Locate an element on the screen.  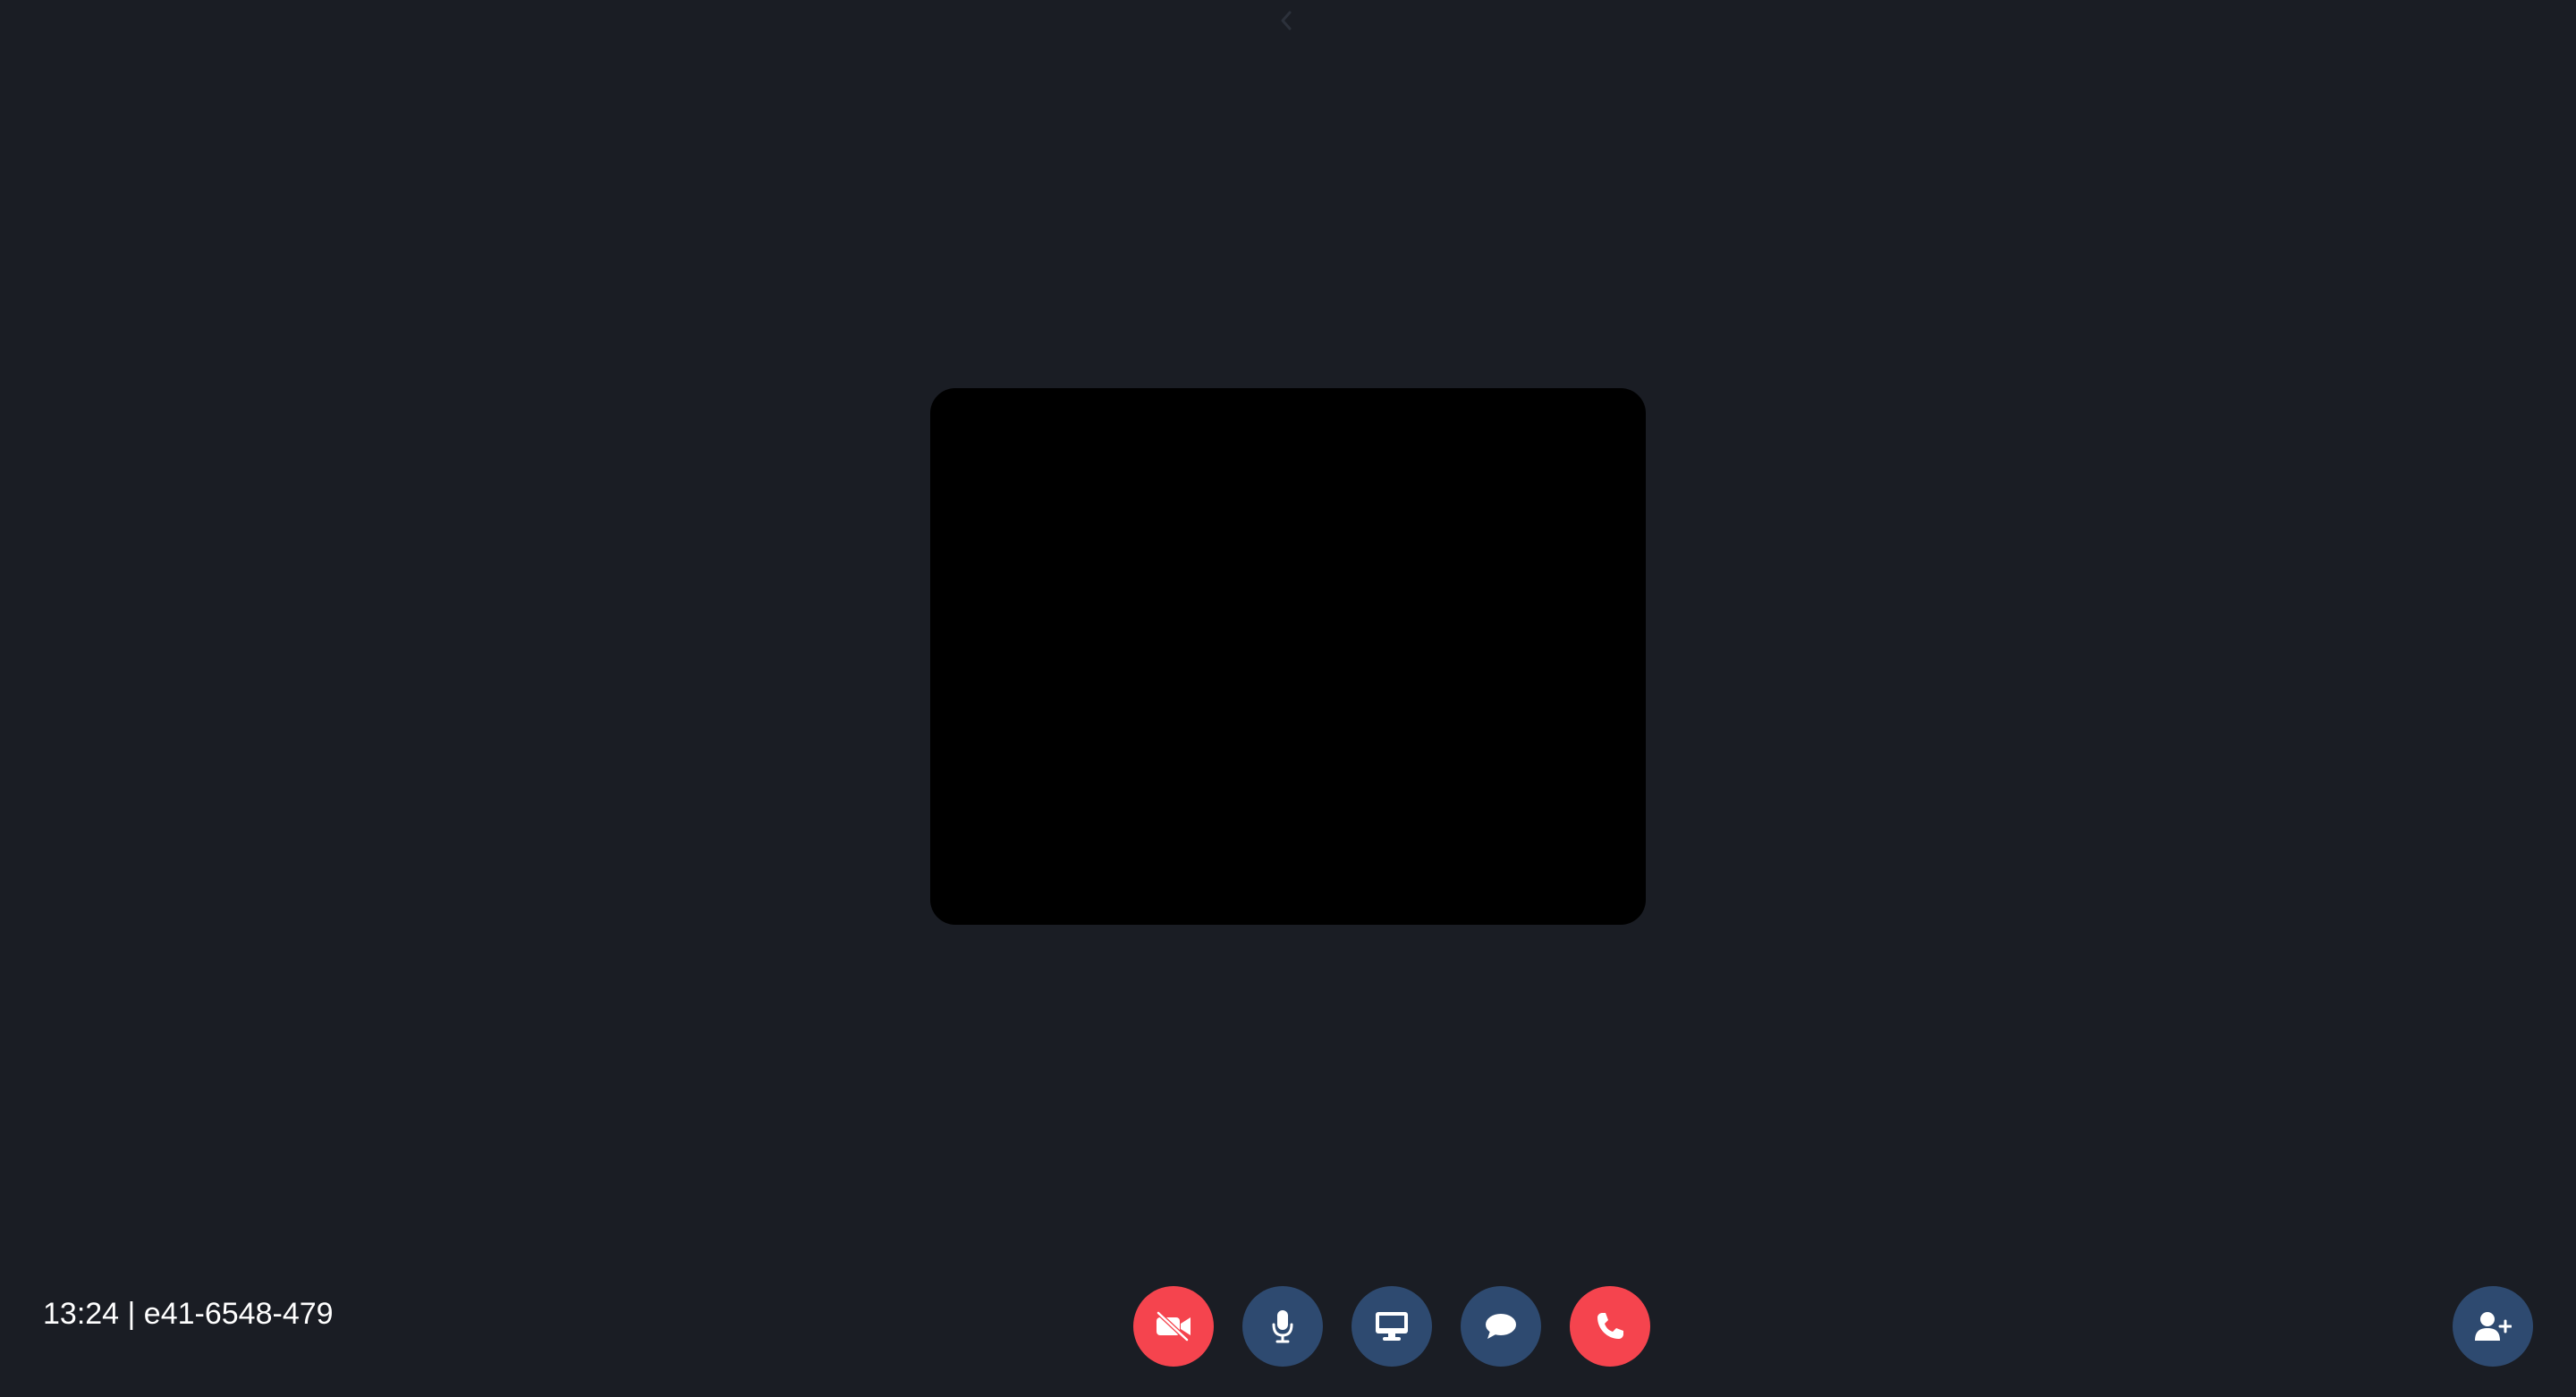
desktop-icon is located at coordinates (1392, 1326).